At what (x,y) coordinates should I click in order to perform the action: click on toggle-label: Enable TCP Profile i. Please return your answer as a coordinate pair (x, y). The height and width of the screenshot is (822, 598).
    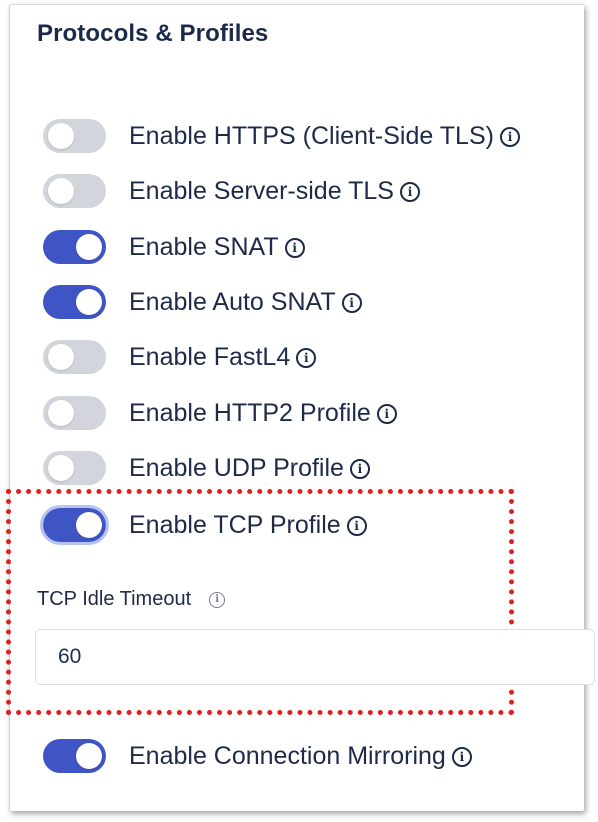
    Looking at the image, I should click on (248, 525).